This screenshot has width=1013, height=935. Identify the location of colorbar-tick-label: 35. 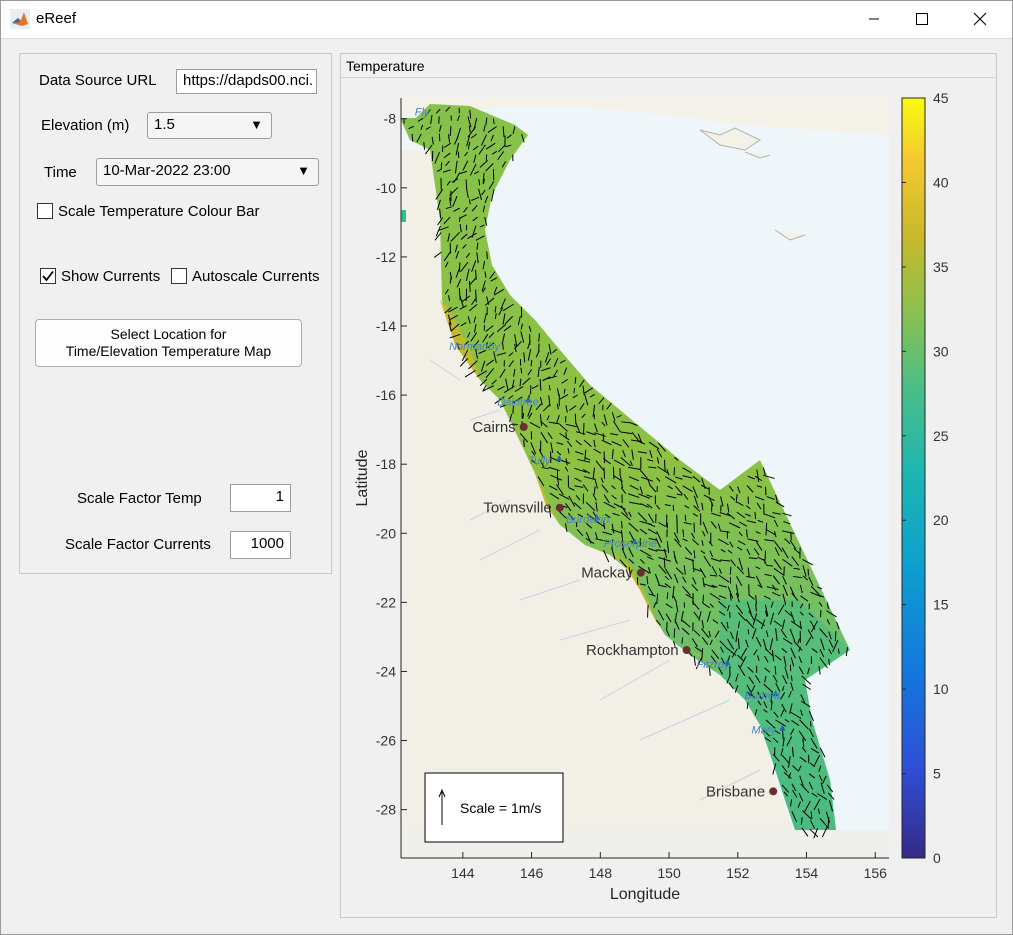
(941, 267).